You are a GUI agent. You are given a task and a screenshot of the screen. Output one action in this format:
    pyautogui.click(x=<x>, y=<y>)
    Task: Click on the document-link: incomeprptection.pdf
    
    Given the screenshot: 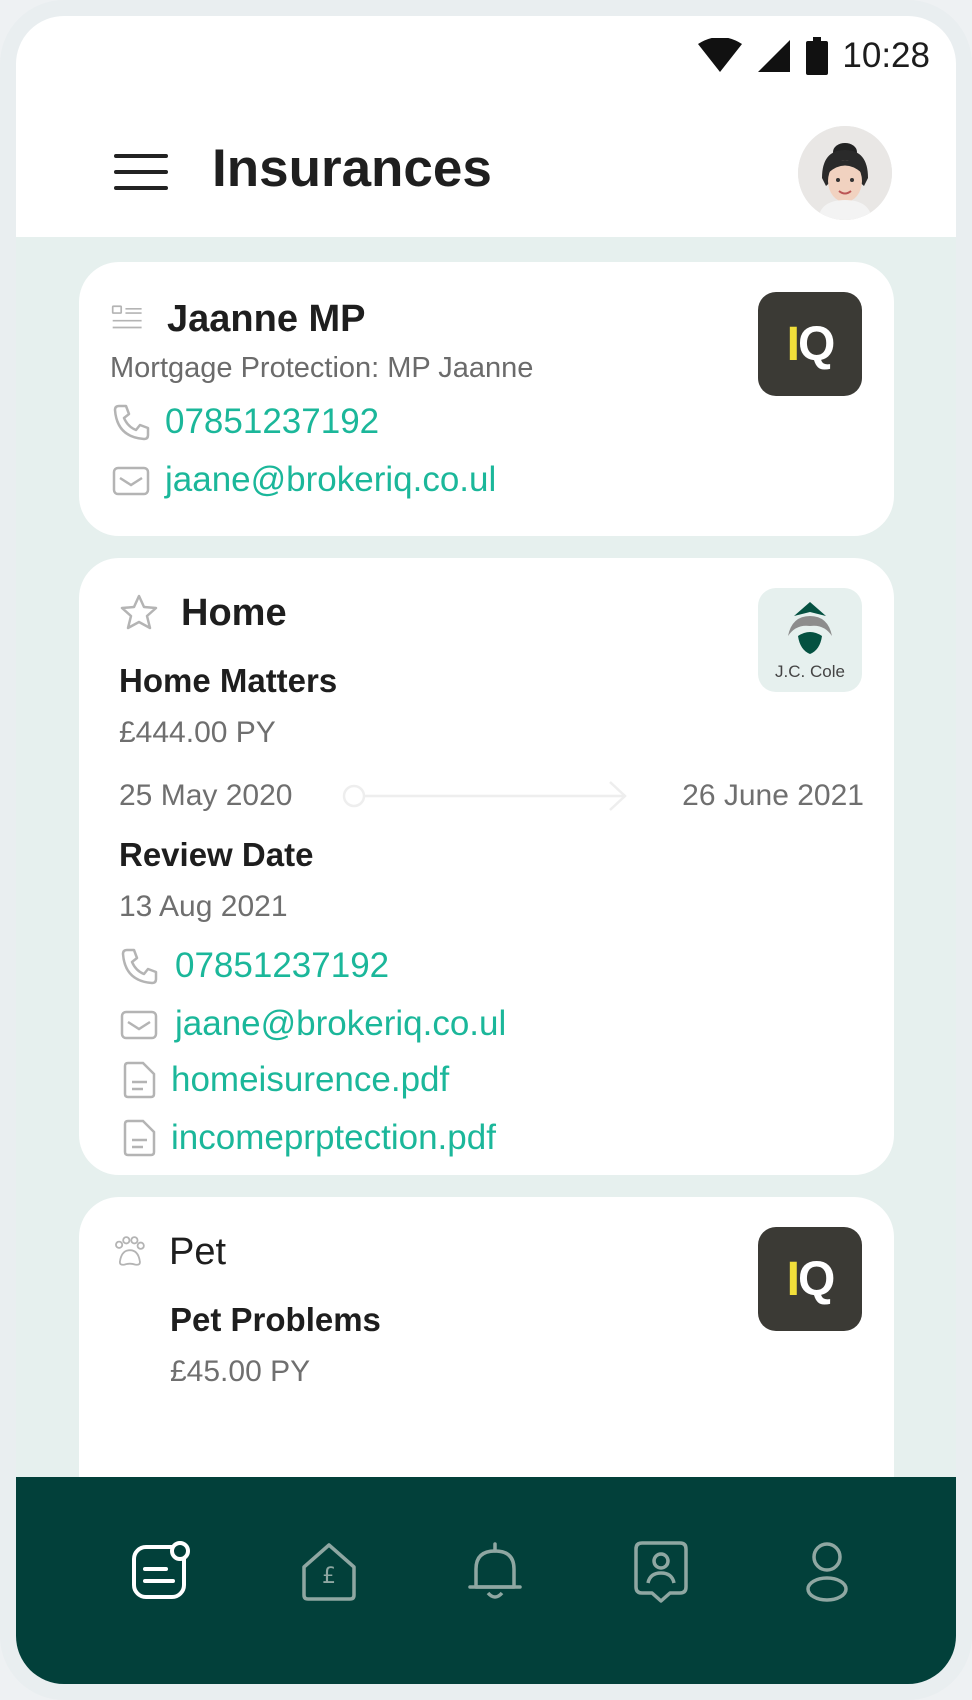 What is the action you would take?
    pyautogui.click(x=307, y=1138)
    